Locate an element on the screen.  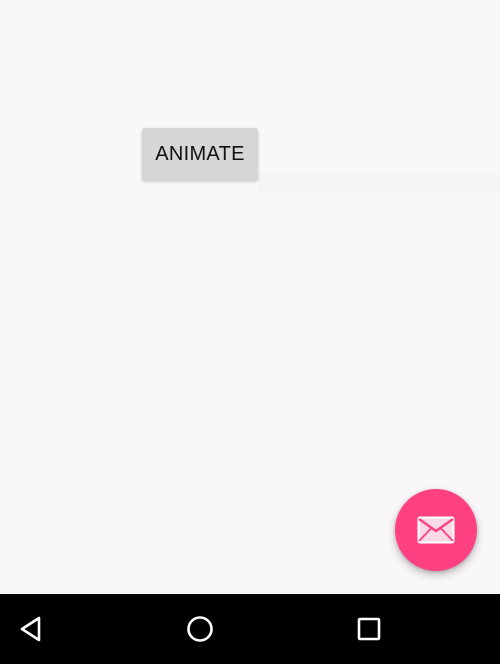
recents-icon is located at coordinates (369, 629).